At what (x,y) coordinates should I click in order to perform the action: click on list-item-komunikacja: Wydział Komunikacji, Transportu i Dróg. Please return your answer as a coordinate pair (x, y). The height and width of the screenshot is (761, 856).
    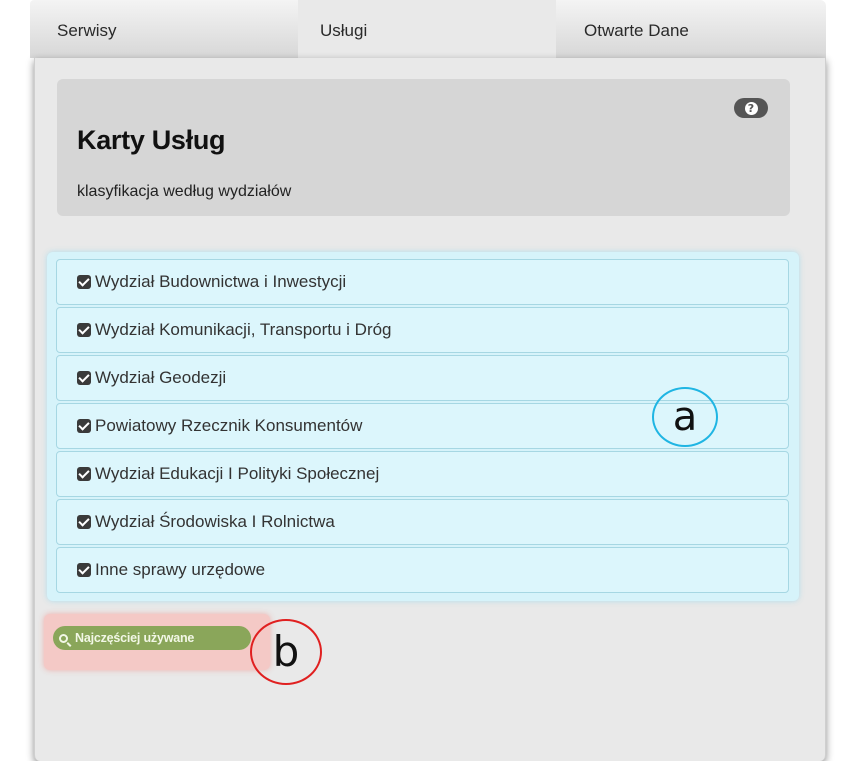
    Looking at the image, I should click on (422, 330).